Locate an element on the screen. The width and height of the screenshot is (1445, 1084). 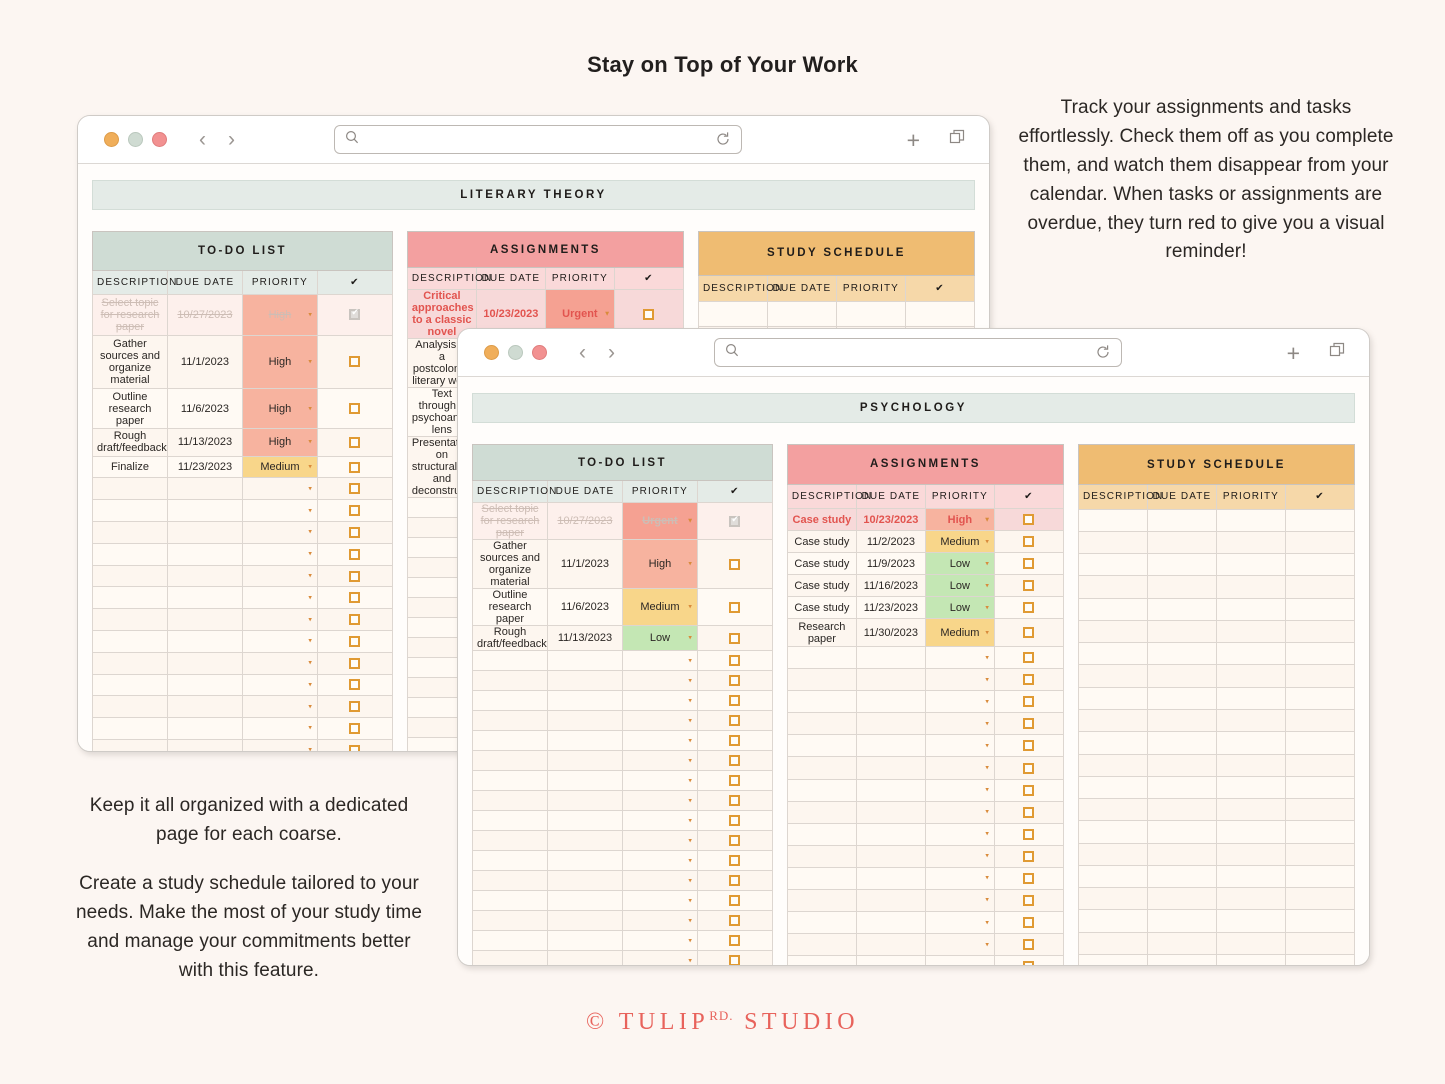
address-bar is located at coordinates (538, 139).